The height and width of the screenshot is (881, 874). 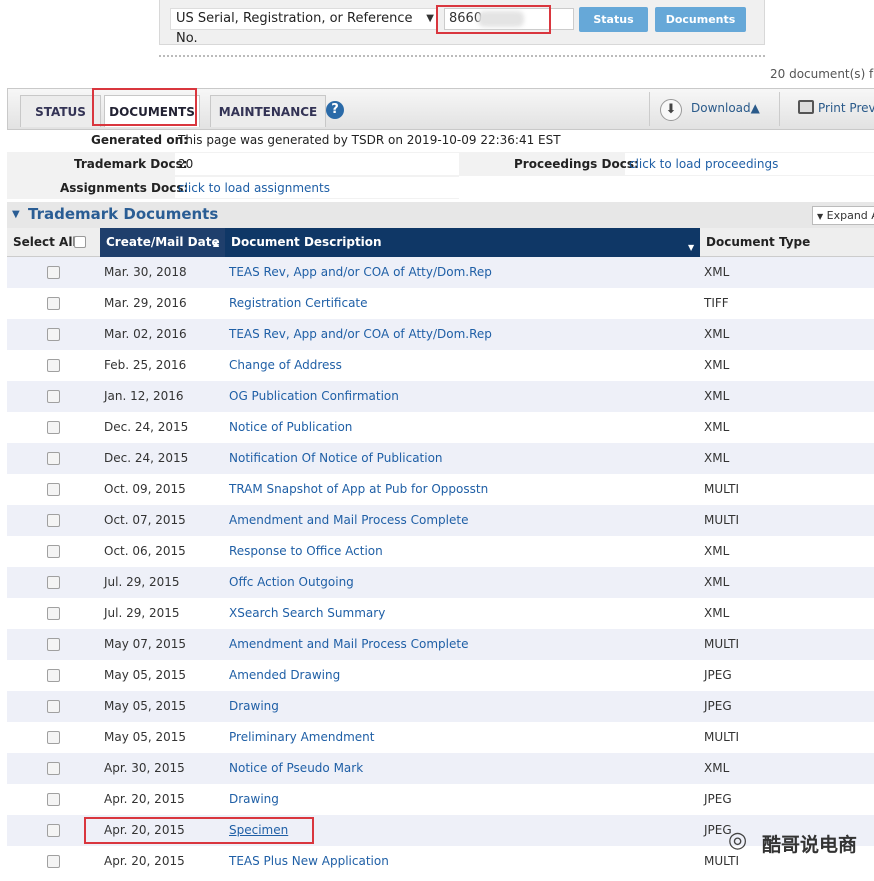 I want to click on row-description-link: Notification Of Notice of Publication, so click(x=336, y=458).